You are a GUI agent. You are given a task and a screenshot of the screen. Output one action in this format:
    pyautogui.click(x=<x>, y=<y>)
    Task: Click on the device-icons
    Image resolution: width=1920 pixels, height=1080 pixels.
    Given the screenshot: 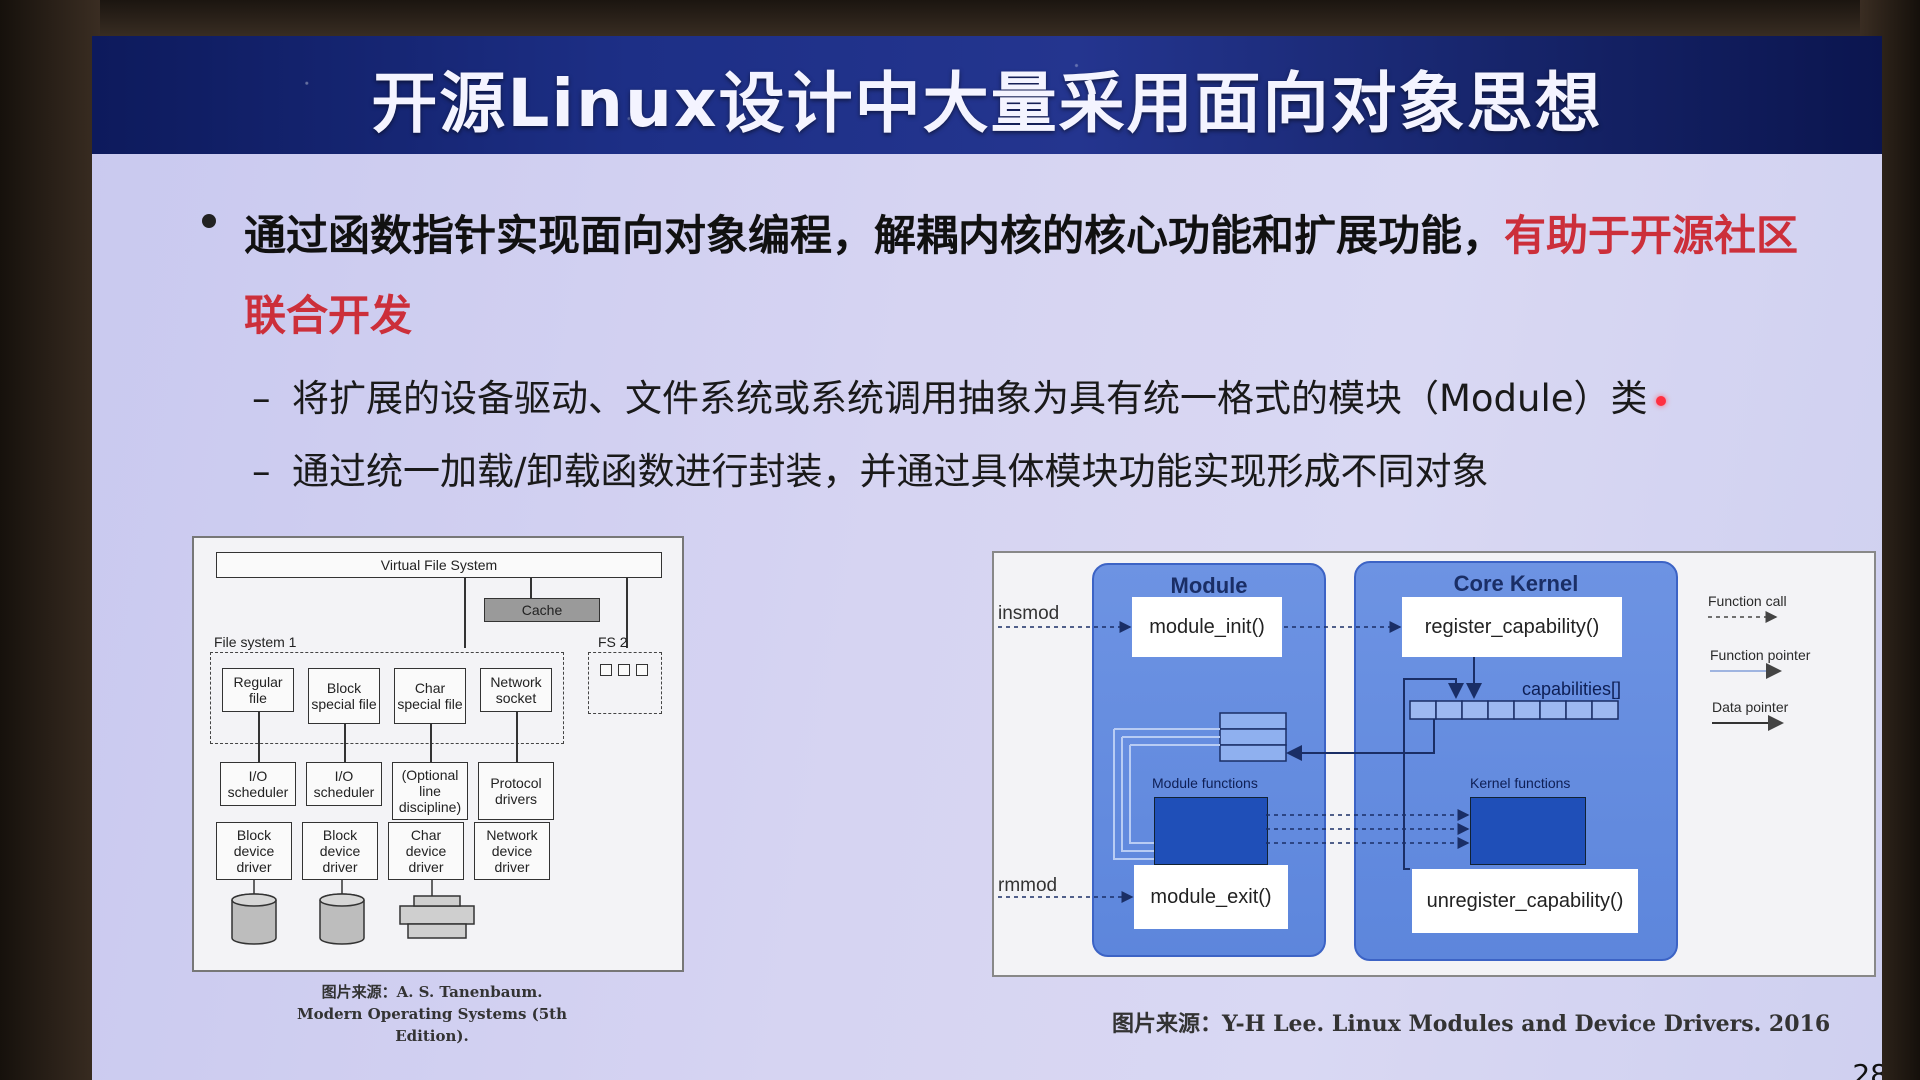 What is the action you would take?
    pyautogui.click(x=353, y=912)
    